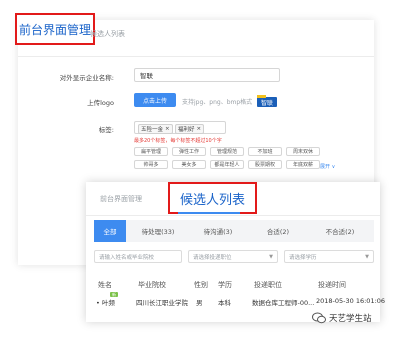 This screenshot has height=337, width=398. Describe the element at coordinates (278, 231) in the screenshot. I see `status-tab-suitable: 合适(2)` at that location.